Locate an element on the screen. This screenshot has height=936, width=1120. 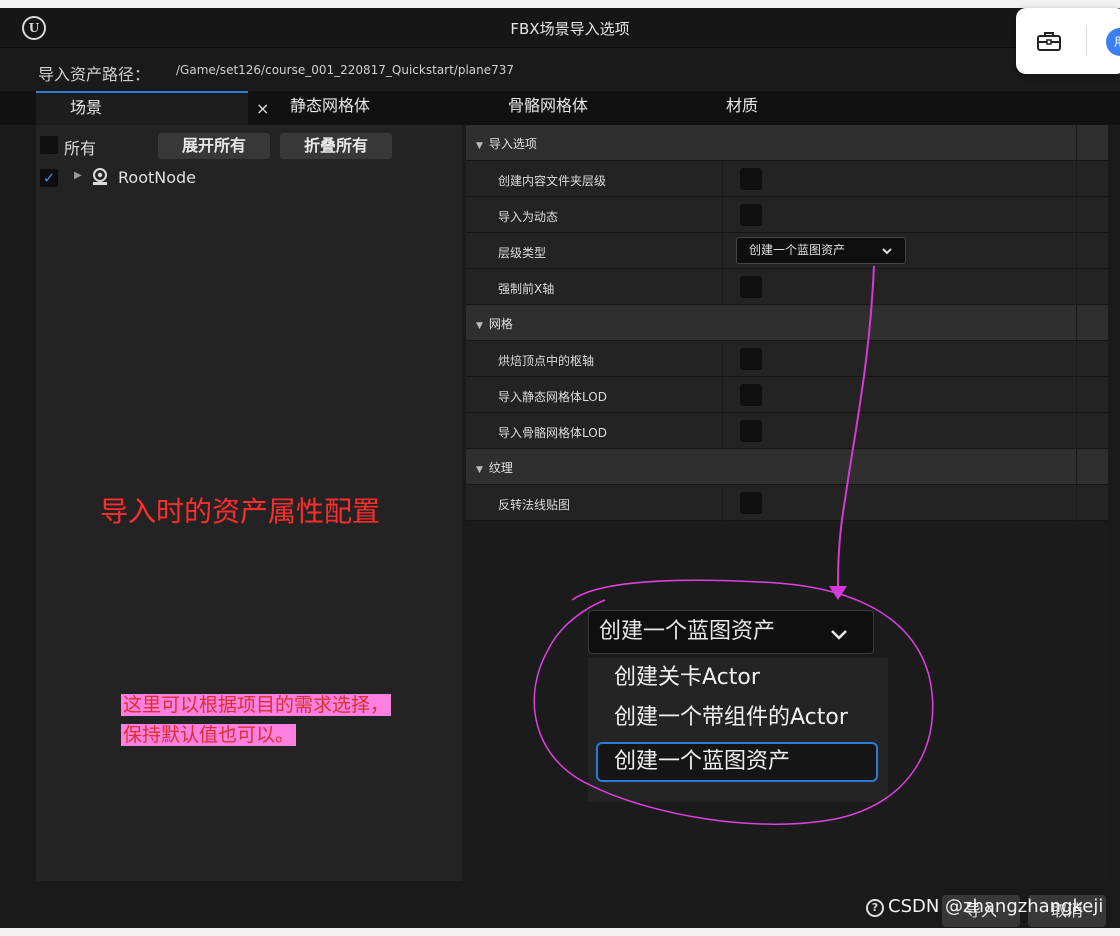
import-path-label: 导入资产路径： is located at coordinates (94, 74).